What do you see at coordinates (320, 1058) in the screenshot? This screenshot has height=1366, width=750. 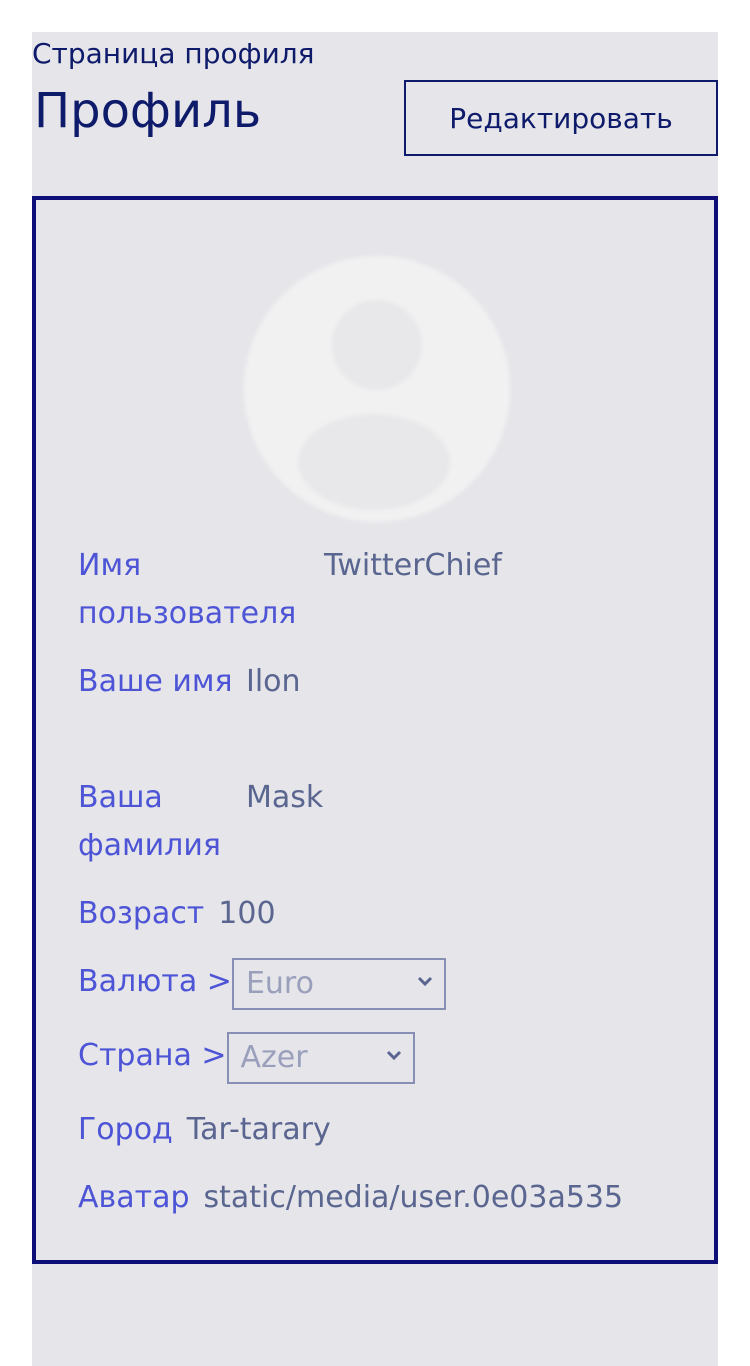 I see `country-select: Azer` at bounding box center [320, 1058].